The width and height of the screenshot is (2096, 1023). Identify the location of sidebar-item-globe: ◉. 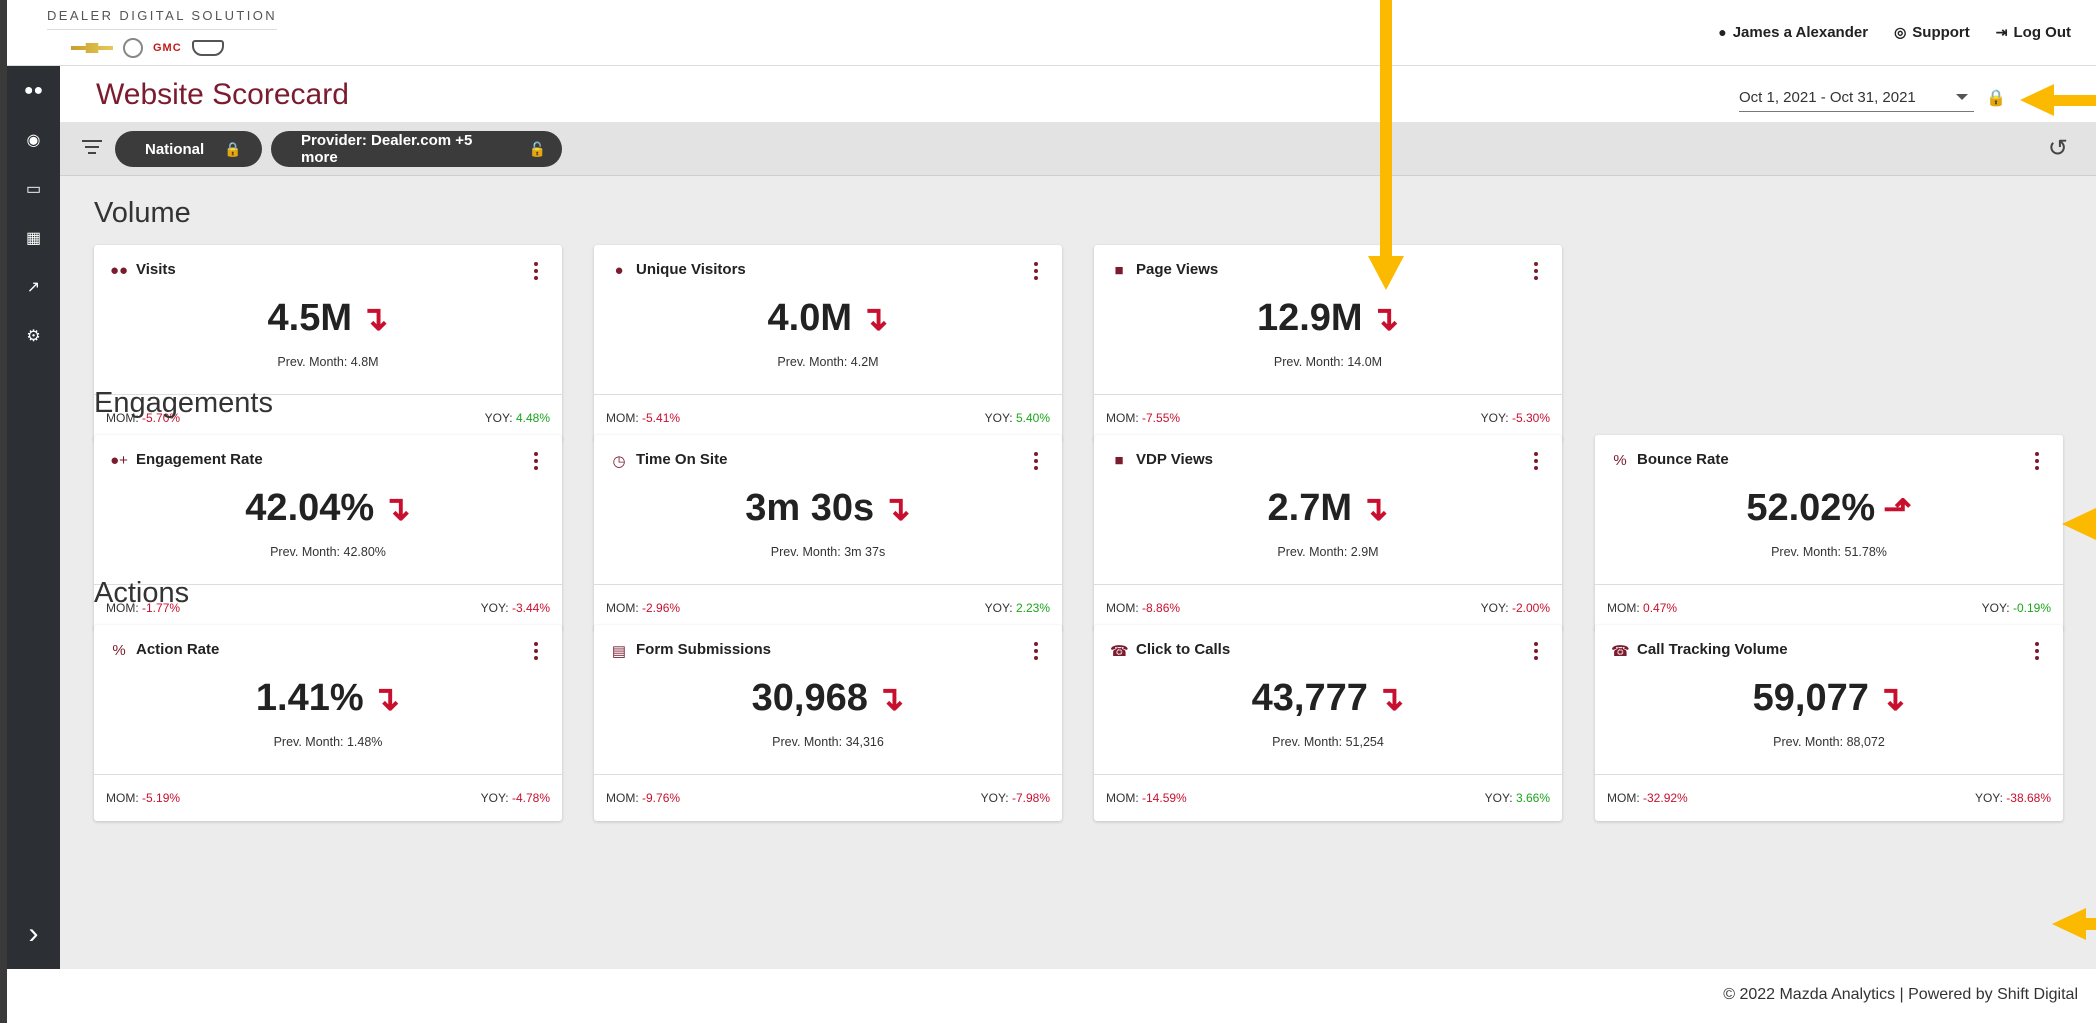
(33, 139).